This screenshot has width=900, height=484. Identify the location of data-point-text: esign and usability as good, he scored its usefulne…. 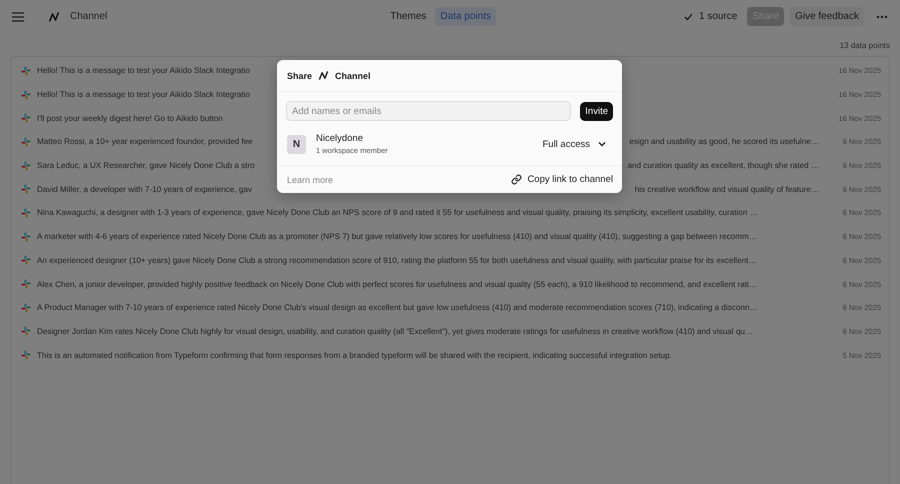
(724, 141).